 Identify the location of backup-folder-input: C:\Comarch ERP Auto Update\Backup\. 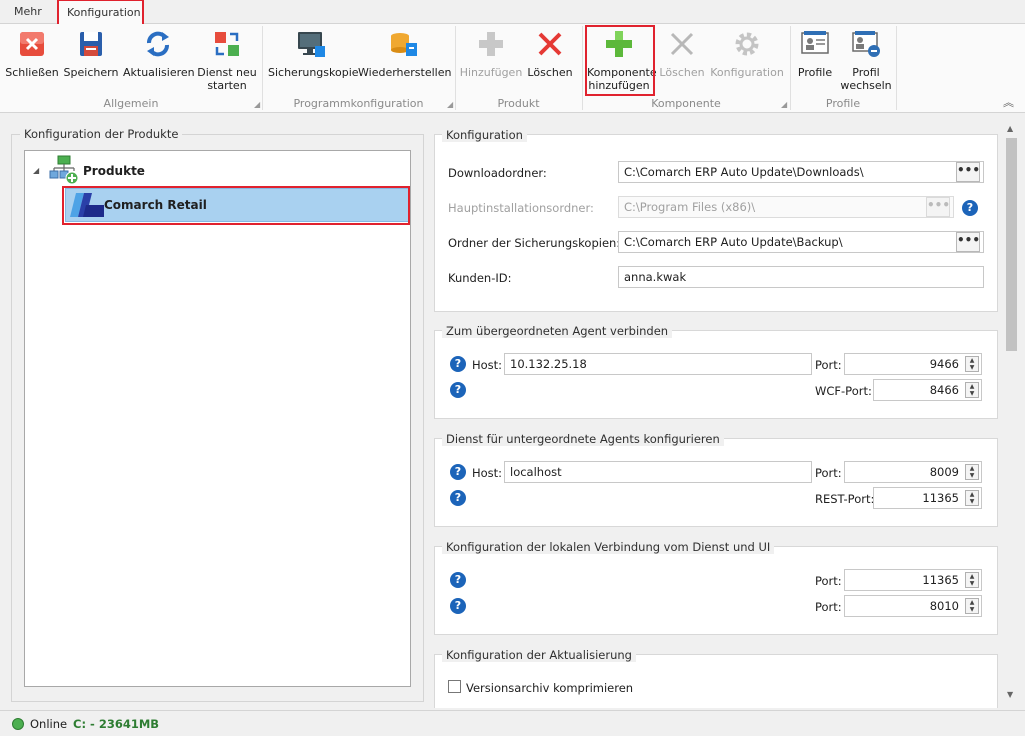
(801, 242).